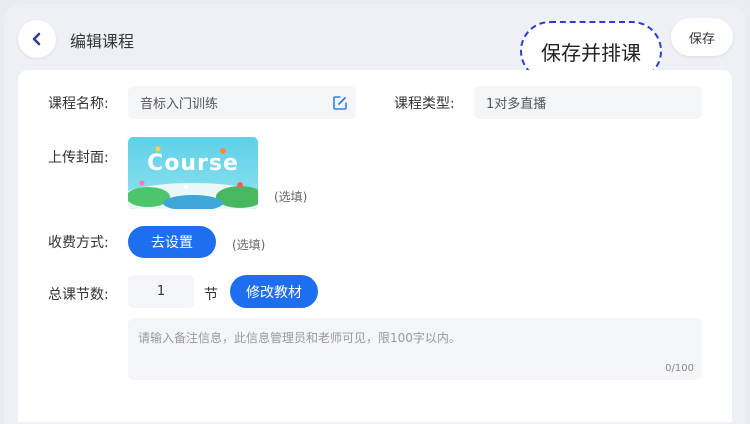  Describe the element at coordinates (415, 349) in the screenshot. I see `notes-textarea: 请输入备注信息，此信息管理员和老师可见，限100字以内。 0/100` at that location.